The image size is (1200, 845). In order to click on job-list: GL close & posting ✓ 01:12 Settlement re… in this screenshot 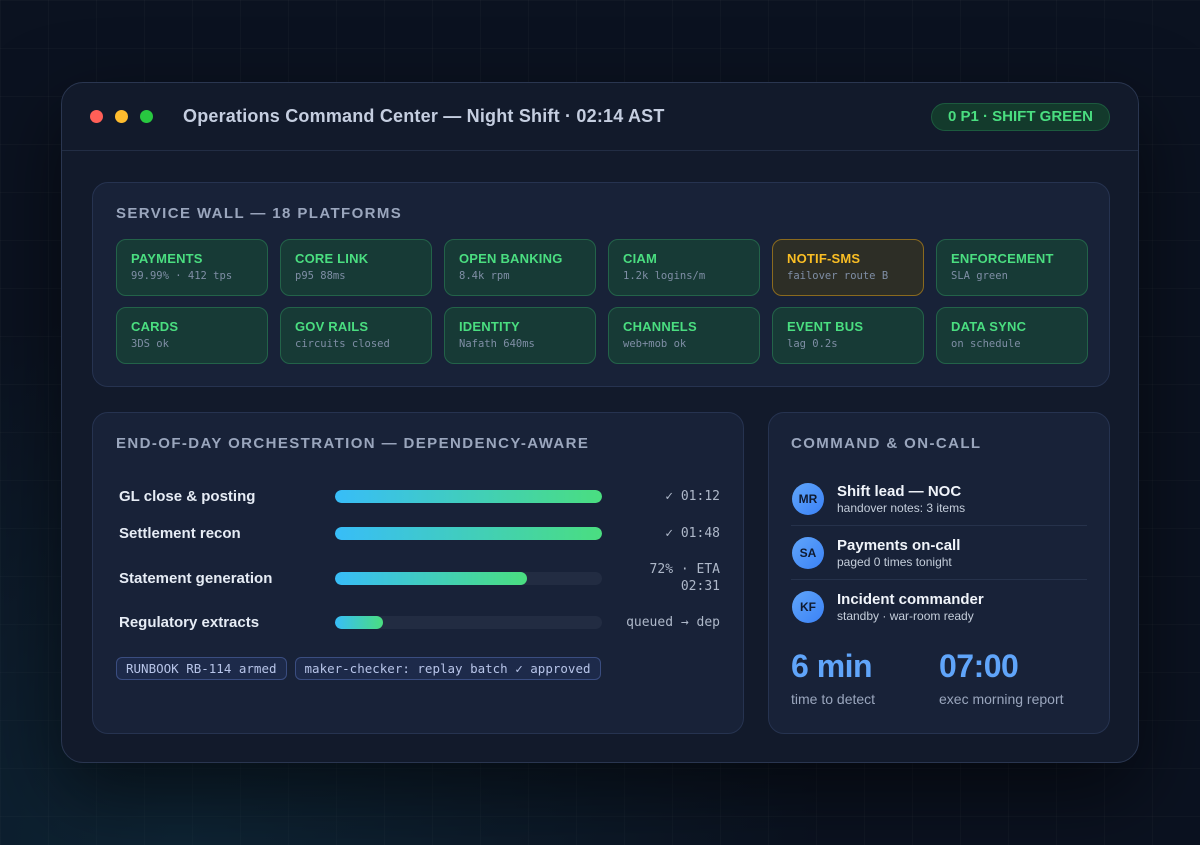, I will do `click(418, 559)`.